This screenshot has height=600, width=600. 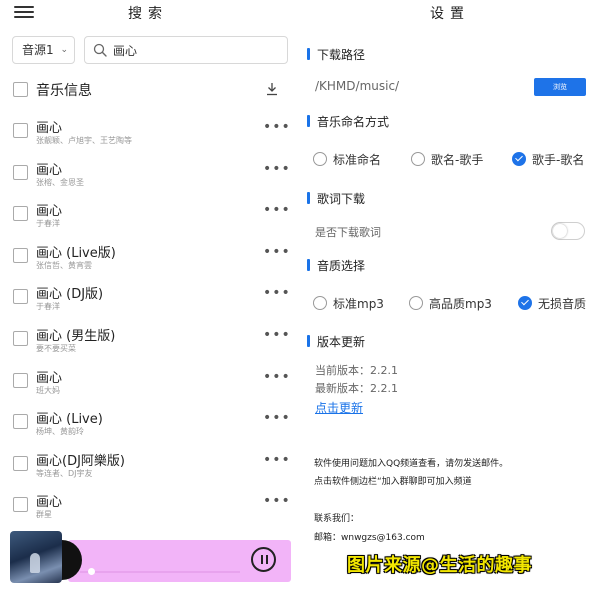 What do you see at coordinates (336, 198) in the screenshot?
I see `lyrics-heading: 歌词下载` at bounding box center [336, 198].